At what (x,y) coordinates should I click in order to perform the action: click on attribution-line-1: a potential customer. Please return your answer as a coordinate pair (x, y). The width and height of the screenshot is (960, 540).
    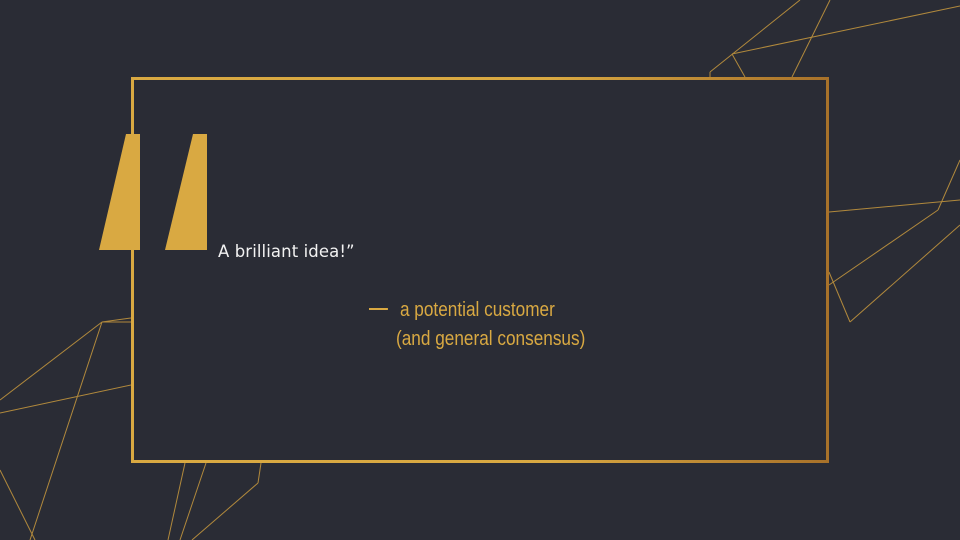
    Looking at the image, I should click on (462, 310).